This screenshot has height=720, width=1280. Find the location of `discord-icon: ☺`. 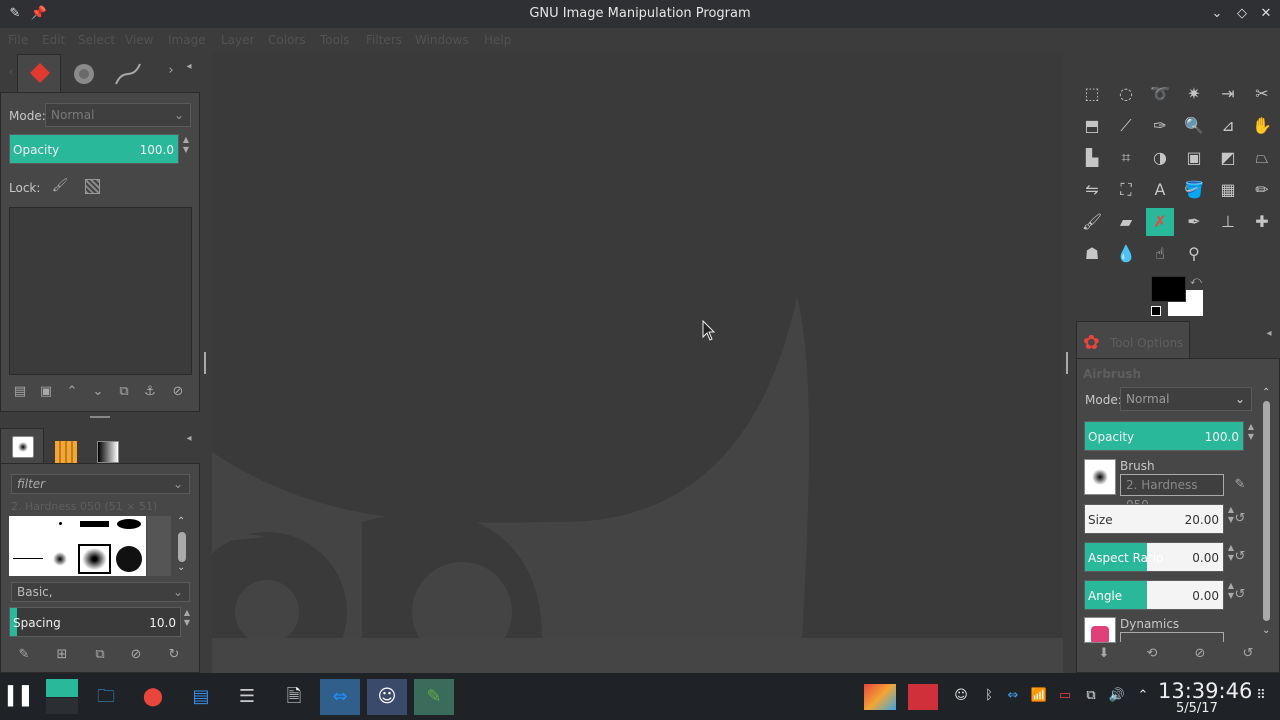

discord-icon: ☺ is located at coordinates (387, 697).